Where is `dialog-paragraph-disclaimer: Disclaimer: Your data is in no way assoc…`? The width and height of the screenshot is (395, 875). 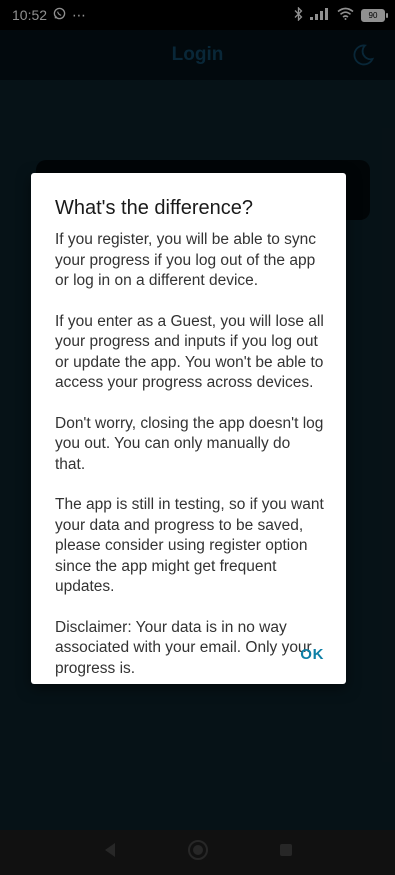 dialog-paragraph-disclaimer: Disclaimer: Your data is in no way assoc… is located at coordinates (183, 647).